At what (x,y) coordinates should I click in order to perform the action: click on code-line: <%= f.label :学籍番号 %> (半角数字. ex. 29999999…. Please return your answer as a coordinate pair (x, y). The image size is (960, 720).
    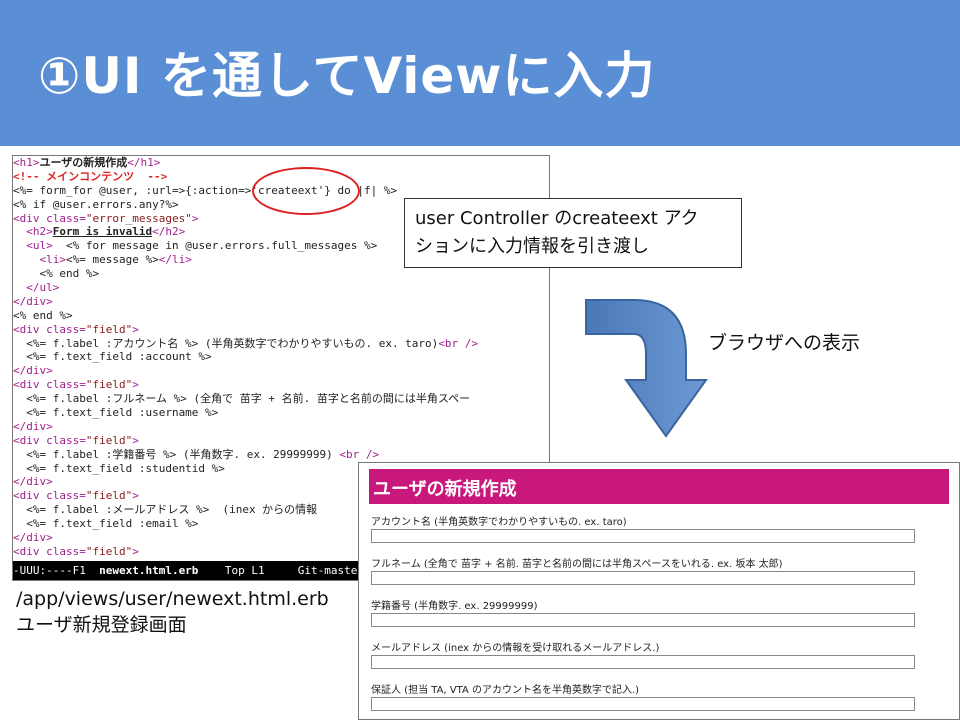
    Looking at the image, I should click on (281, 455).